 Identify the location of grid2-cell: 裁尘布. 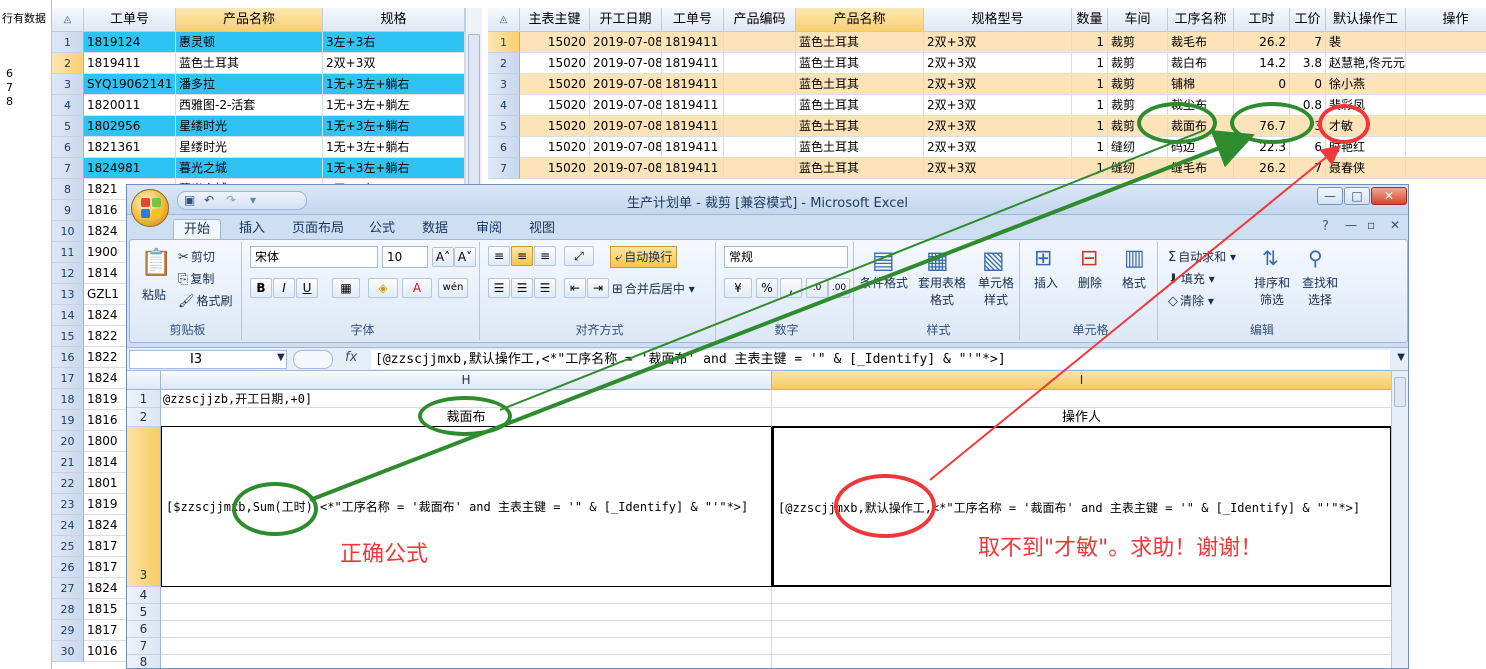
(1201, 105).